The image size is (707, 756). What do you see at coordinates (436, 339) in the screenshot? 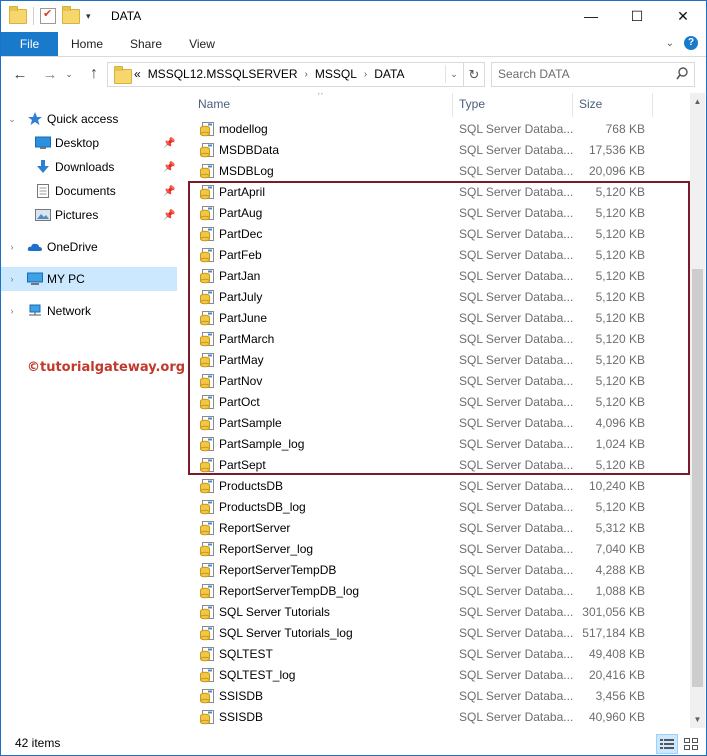
I see `table-row: PartMarch SQL Server Databa... 5,120 KB` at bounding box center [436, 339].